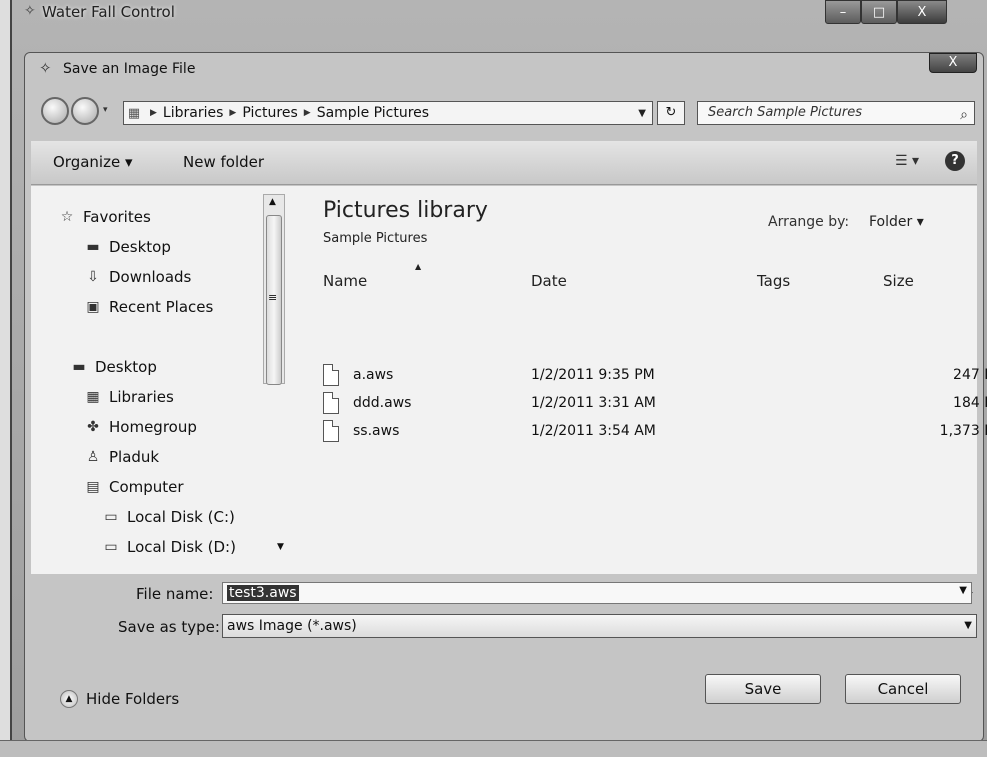  I want to click on nav-downloads: ⇩ Downloads, so click(137, 277).